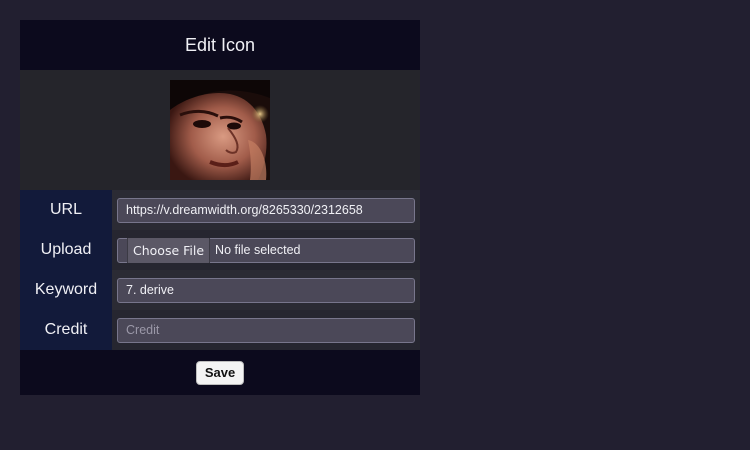 The image size is (750, 450). I want to click on keyword-row: Keyword, so click(220, 290).